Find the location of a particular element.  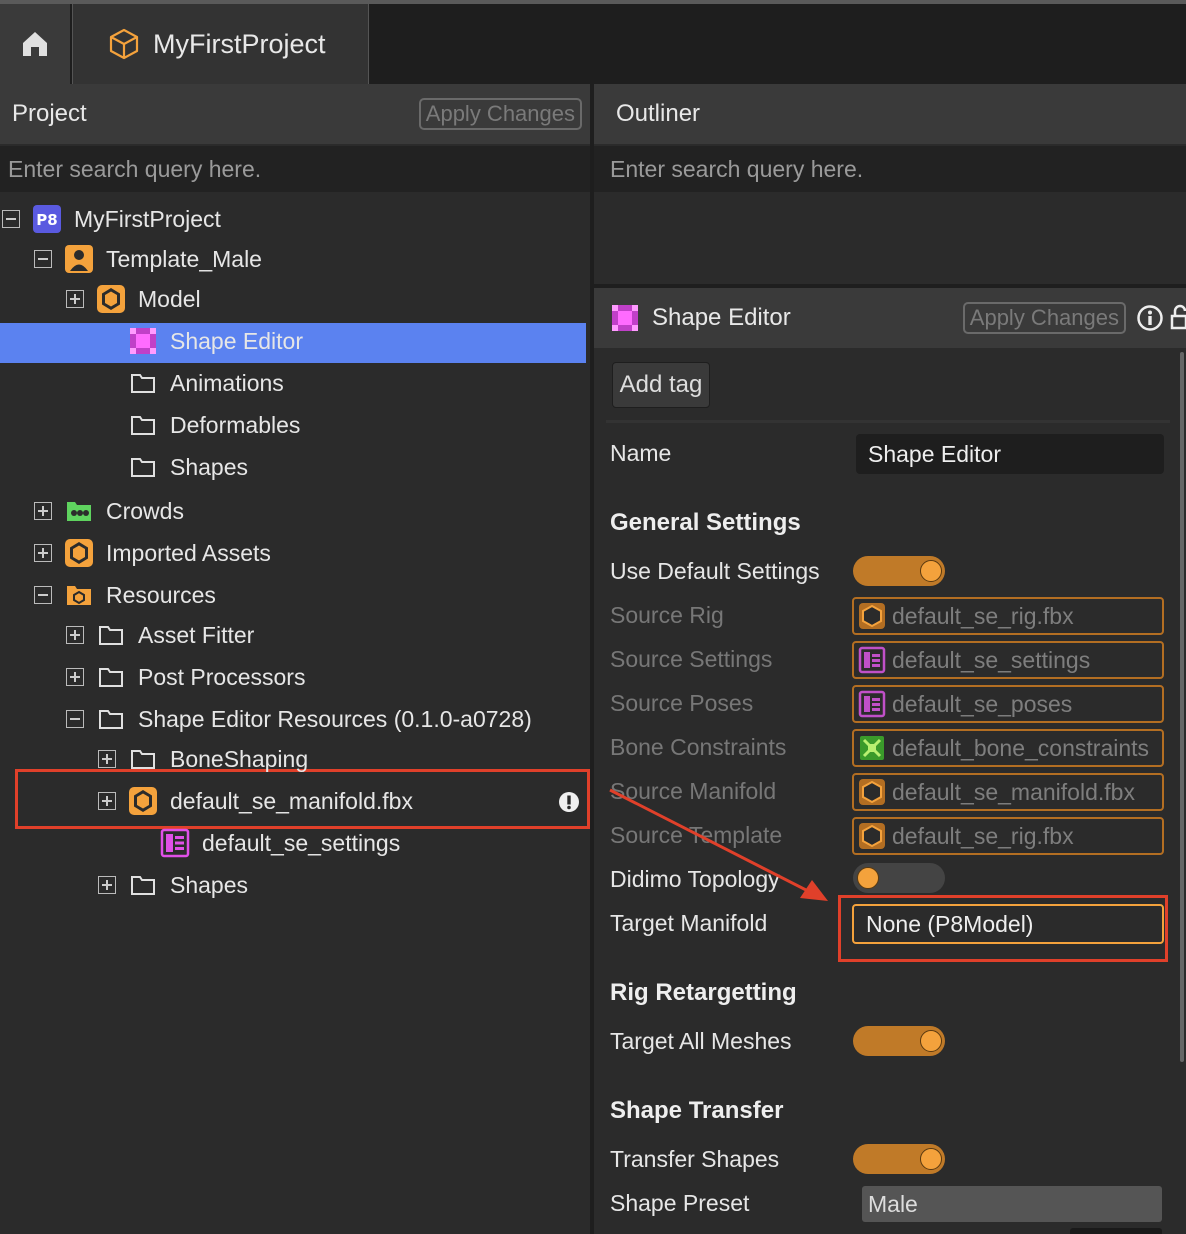

tree-row: BoneShaping is located at coordinates (343, 759).